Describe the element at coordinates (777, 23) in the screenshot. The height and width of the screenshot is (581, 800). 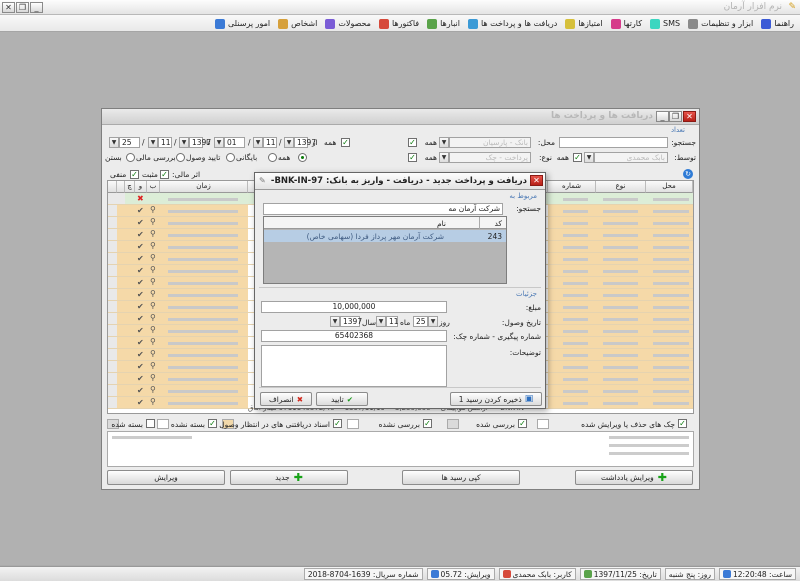
I see `menu-item-10: راهنما` at that location.